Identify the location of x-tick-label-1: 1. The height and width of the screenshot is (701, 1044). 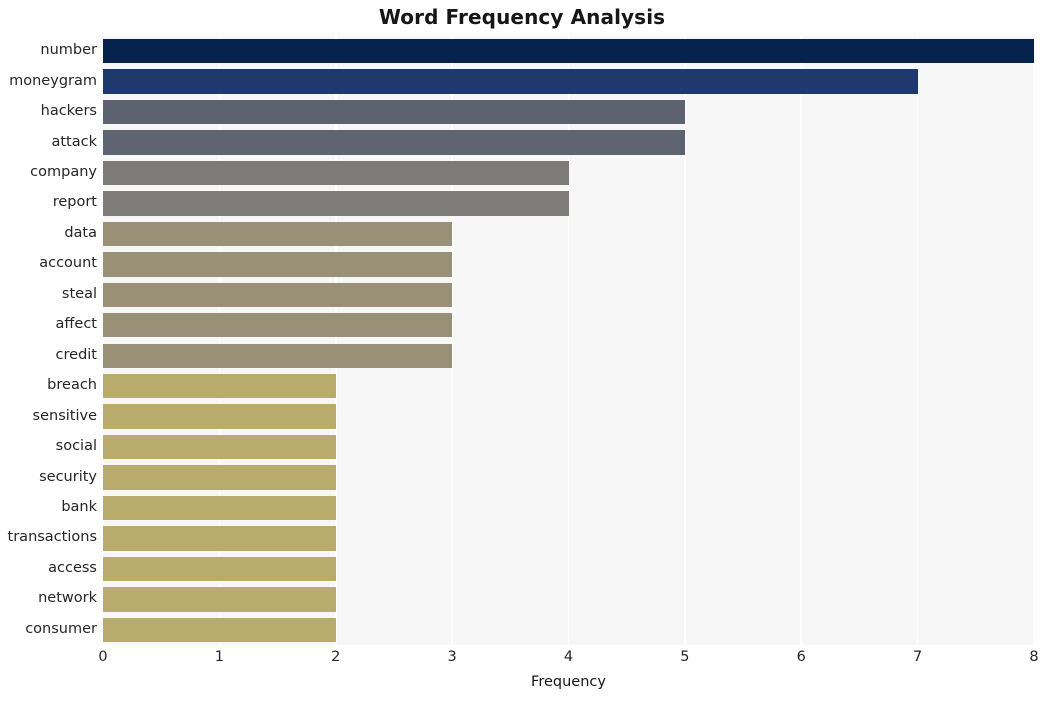
(219, 657).